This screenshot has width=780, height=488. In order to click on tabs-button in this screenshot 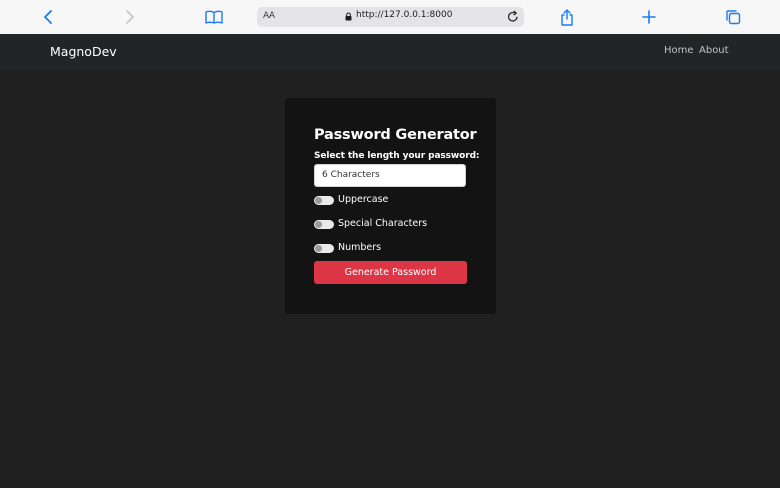, I will do `click(733, 17)`.